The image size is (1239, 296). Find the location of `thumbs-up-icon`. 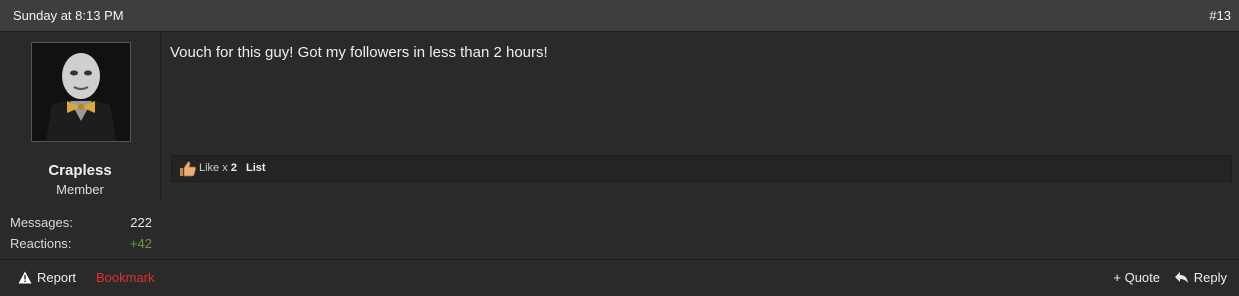

thumbs-up-icon is located at coordinates (188, 169).